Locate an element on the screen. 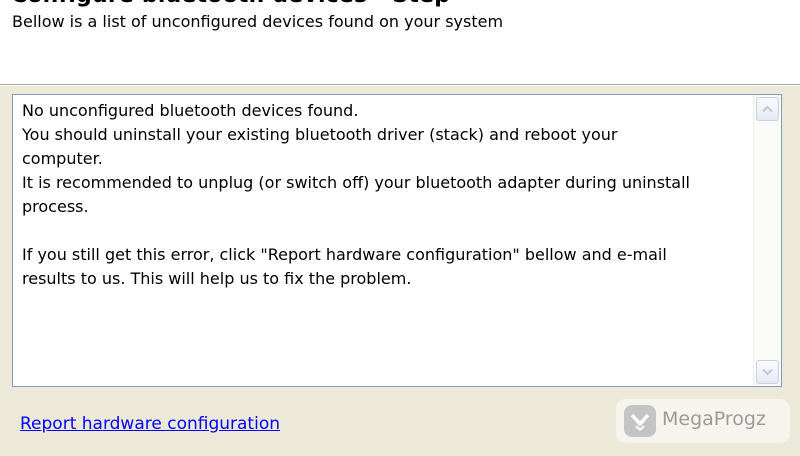 This screenshot has width=800, height=456. scroll-up-button is located at coordinates (767, 109).